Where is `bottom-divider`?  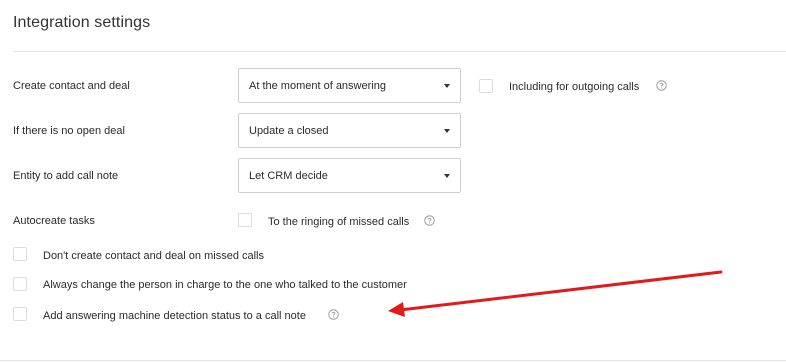 bottom-divider is located at coordinates (393, 360).